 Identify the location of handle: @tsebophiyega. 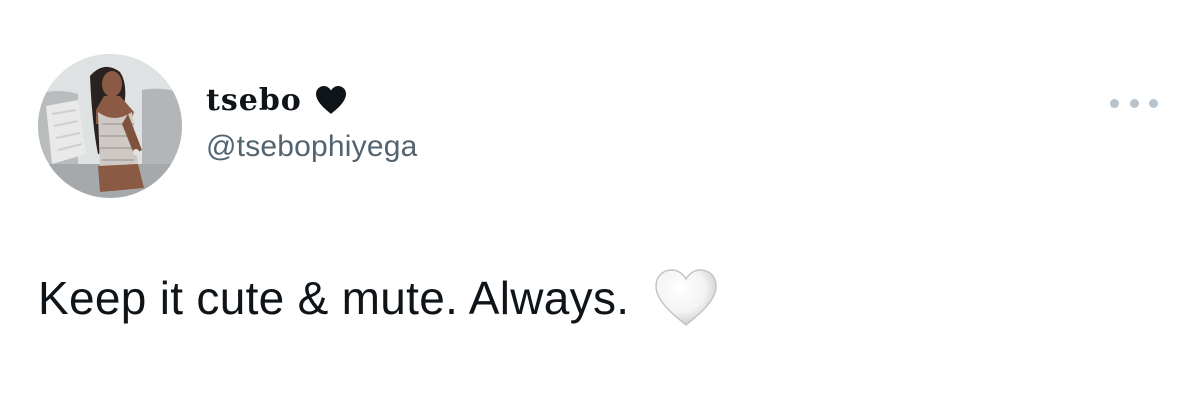
(312, 147).